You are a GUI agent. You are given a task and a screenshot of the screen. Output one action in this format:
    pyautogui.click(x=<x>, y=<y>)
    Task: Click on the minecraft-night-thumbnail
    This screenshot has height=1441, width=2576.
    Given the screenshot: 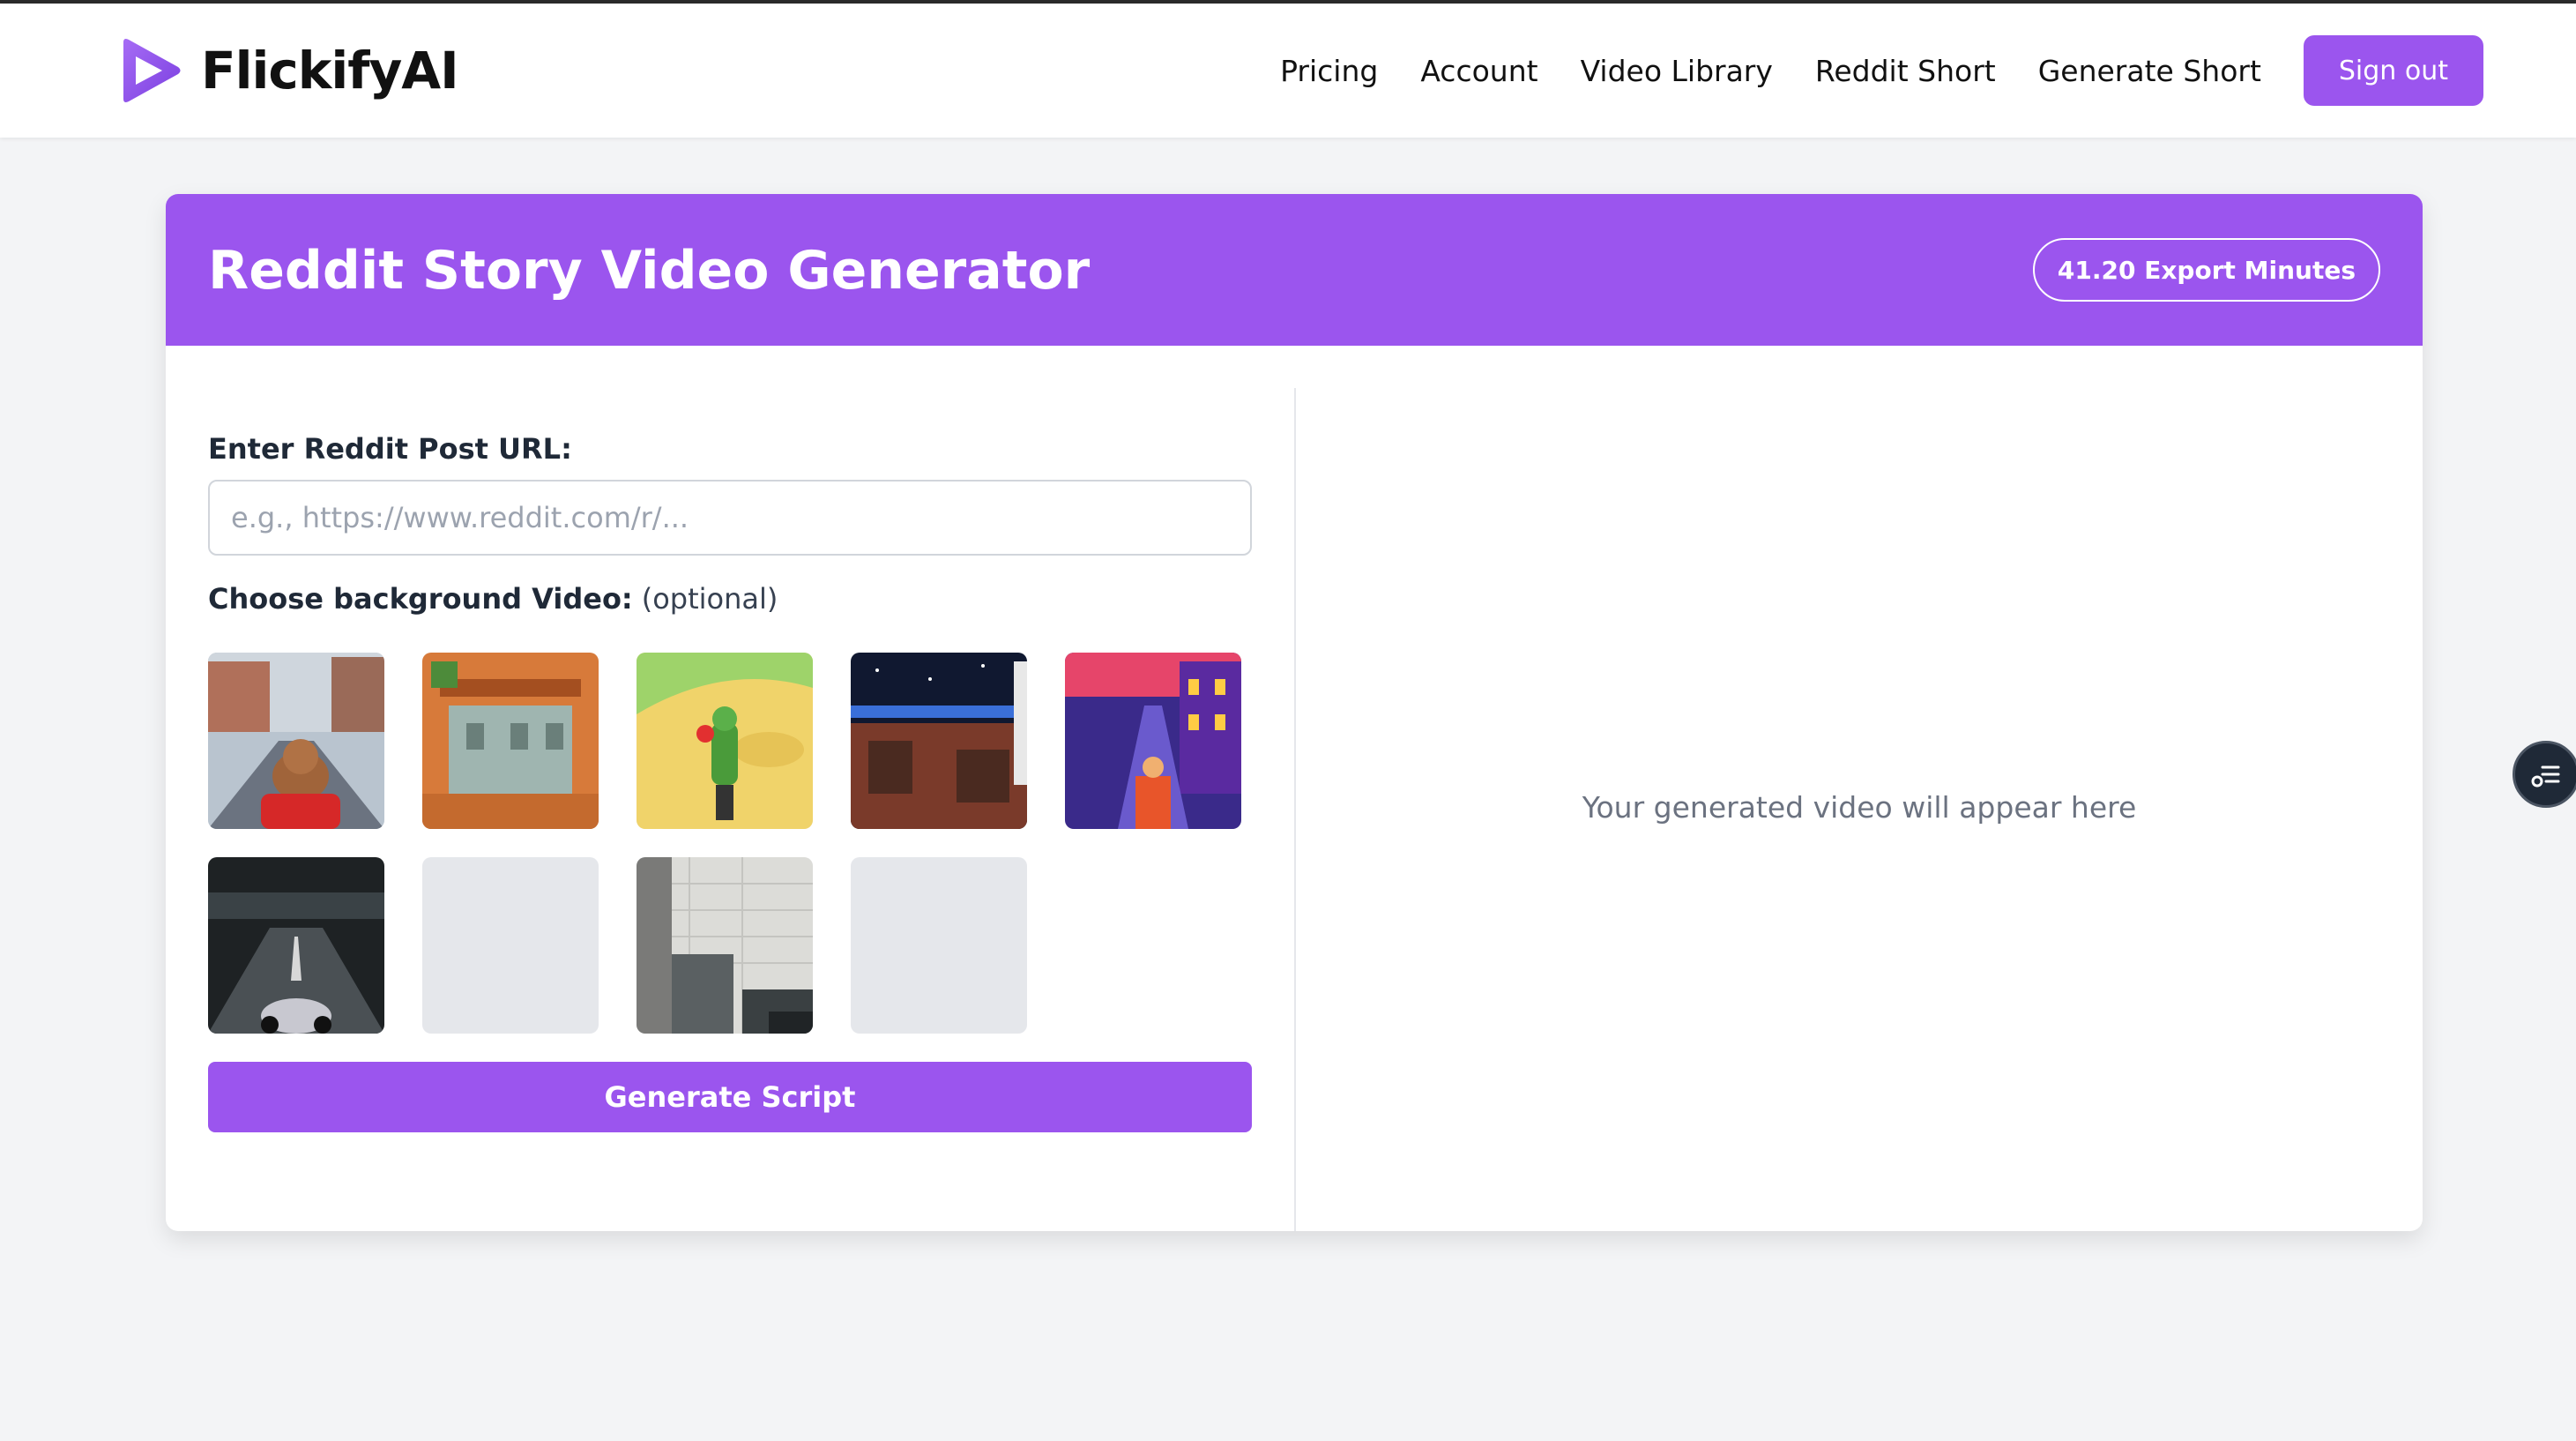 What is the action you would take?
    pyautogui.click(x=939, y=741)
    